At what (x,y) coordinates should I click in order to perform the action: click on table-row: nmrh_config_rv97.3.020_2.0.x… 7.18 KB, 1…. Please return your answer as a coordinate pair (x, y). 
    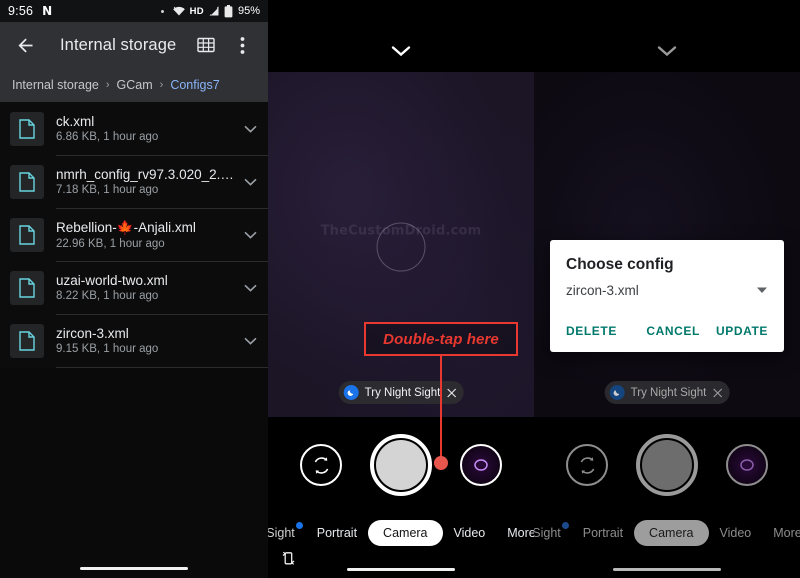
    Looking at the image, I should click on (134, 181).